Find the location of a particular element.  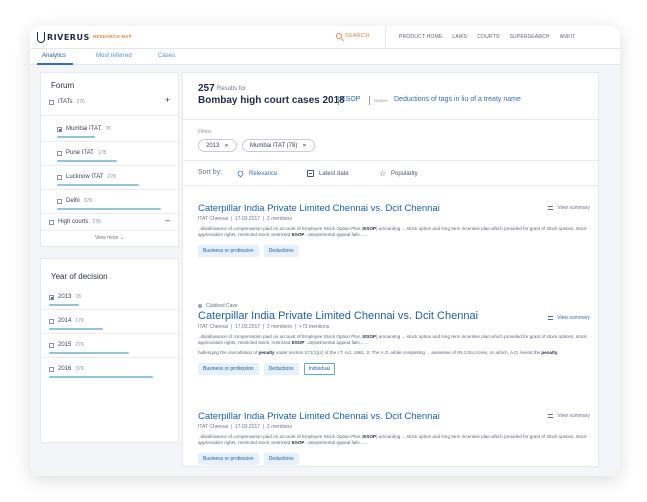

filter-delhi: Delhi 378 is located at coordinates (74, 201).